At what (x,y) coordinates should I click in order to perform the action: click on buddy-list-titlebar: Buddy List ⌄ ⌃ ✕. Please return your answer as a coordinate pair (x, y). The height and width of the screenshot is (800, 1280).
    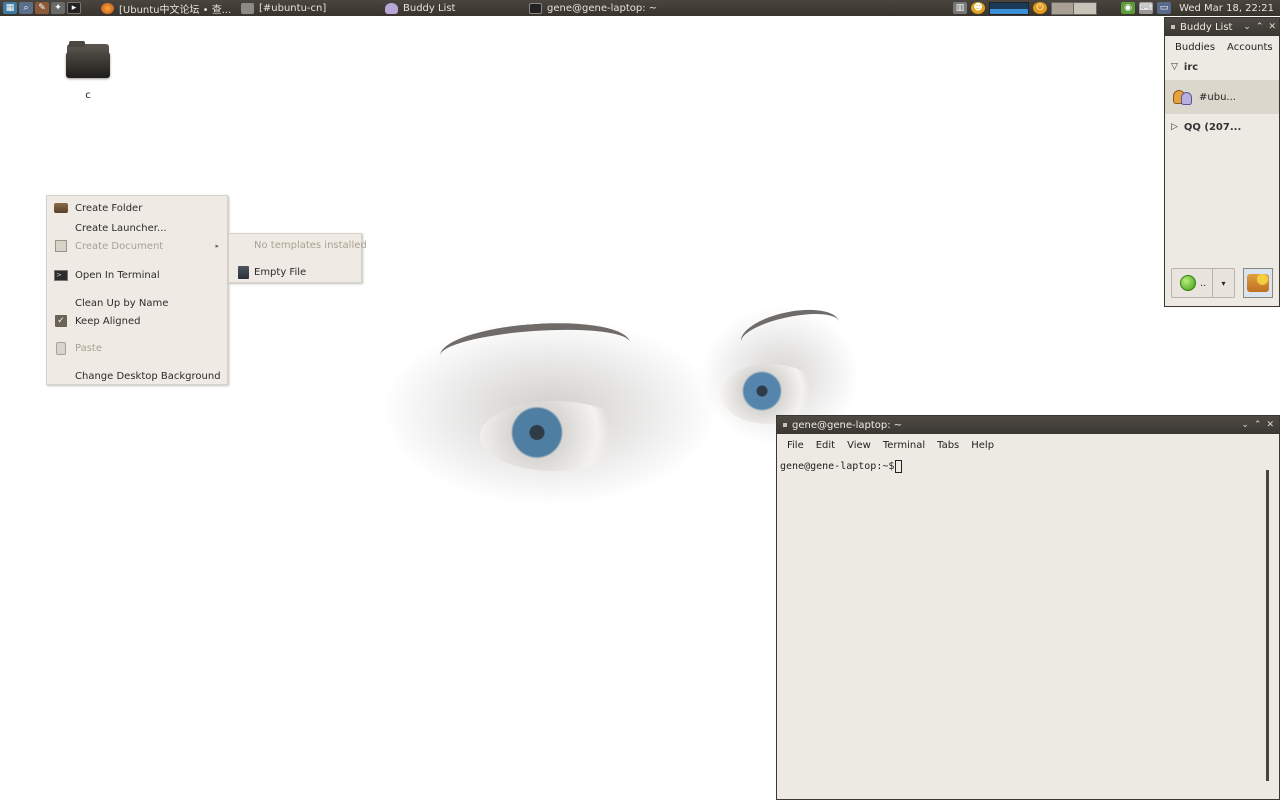
    Looking at the image, I should click on (1222, 27).